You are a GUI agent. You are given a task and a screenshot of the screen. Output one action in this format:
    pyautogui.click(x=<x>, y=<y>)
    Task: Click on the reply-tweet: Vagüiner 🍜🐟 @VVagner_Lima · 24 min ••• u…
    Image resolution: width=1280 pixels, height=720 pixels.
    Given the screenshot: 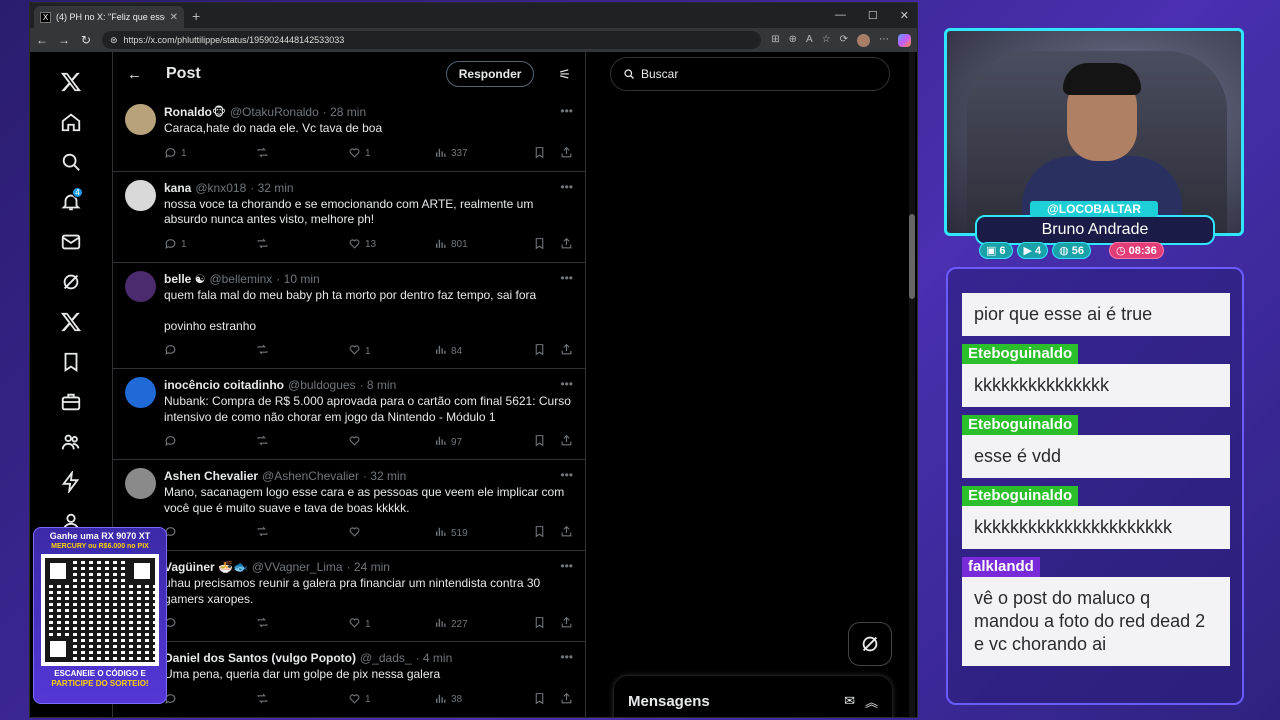 What is the action you would take?
    pyautogui.click(x=349, y=596)
    